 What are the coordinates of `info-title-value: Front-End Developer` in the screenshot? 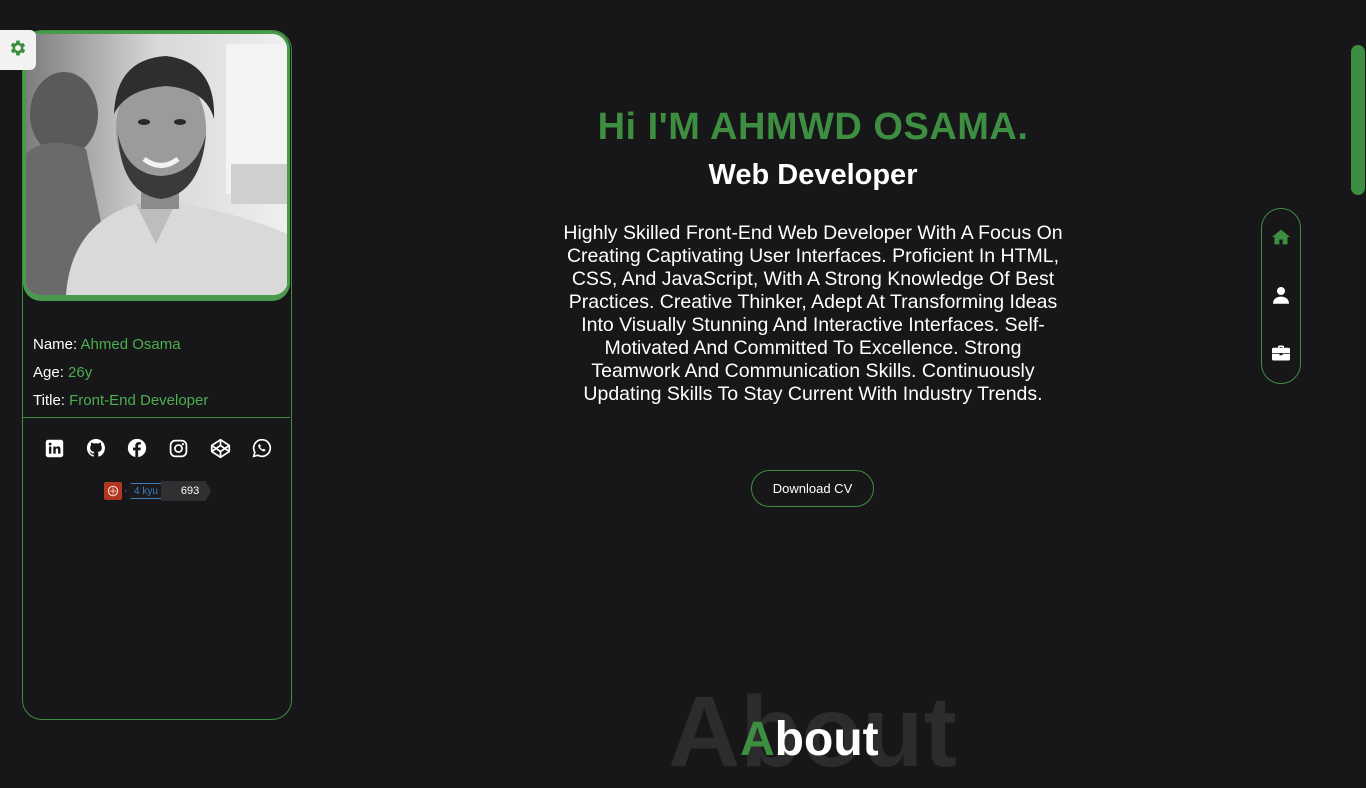 It's located at (139, 400).